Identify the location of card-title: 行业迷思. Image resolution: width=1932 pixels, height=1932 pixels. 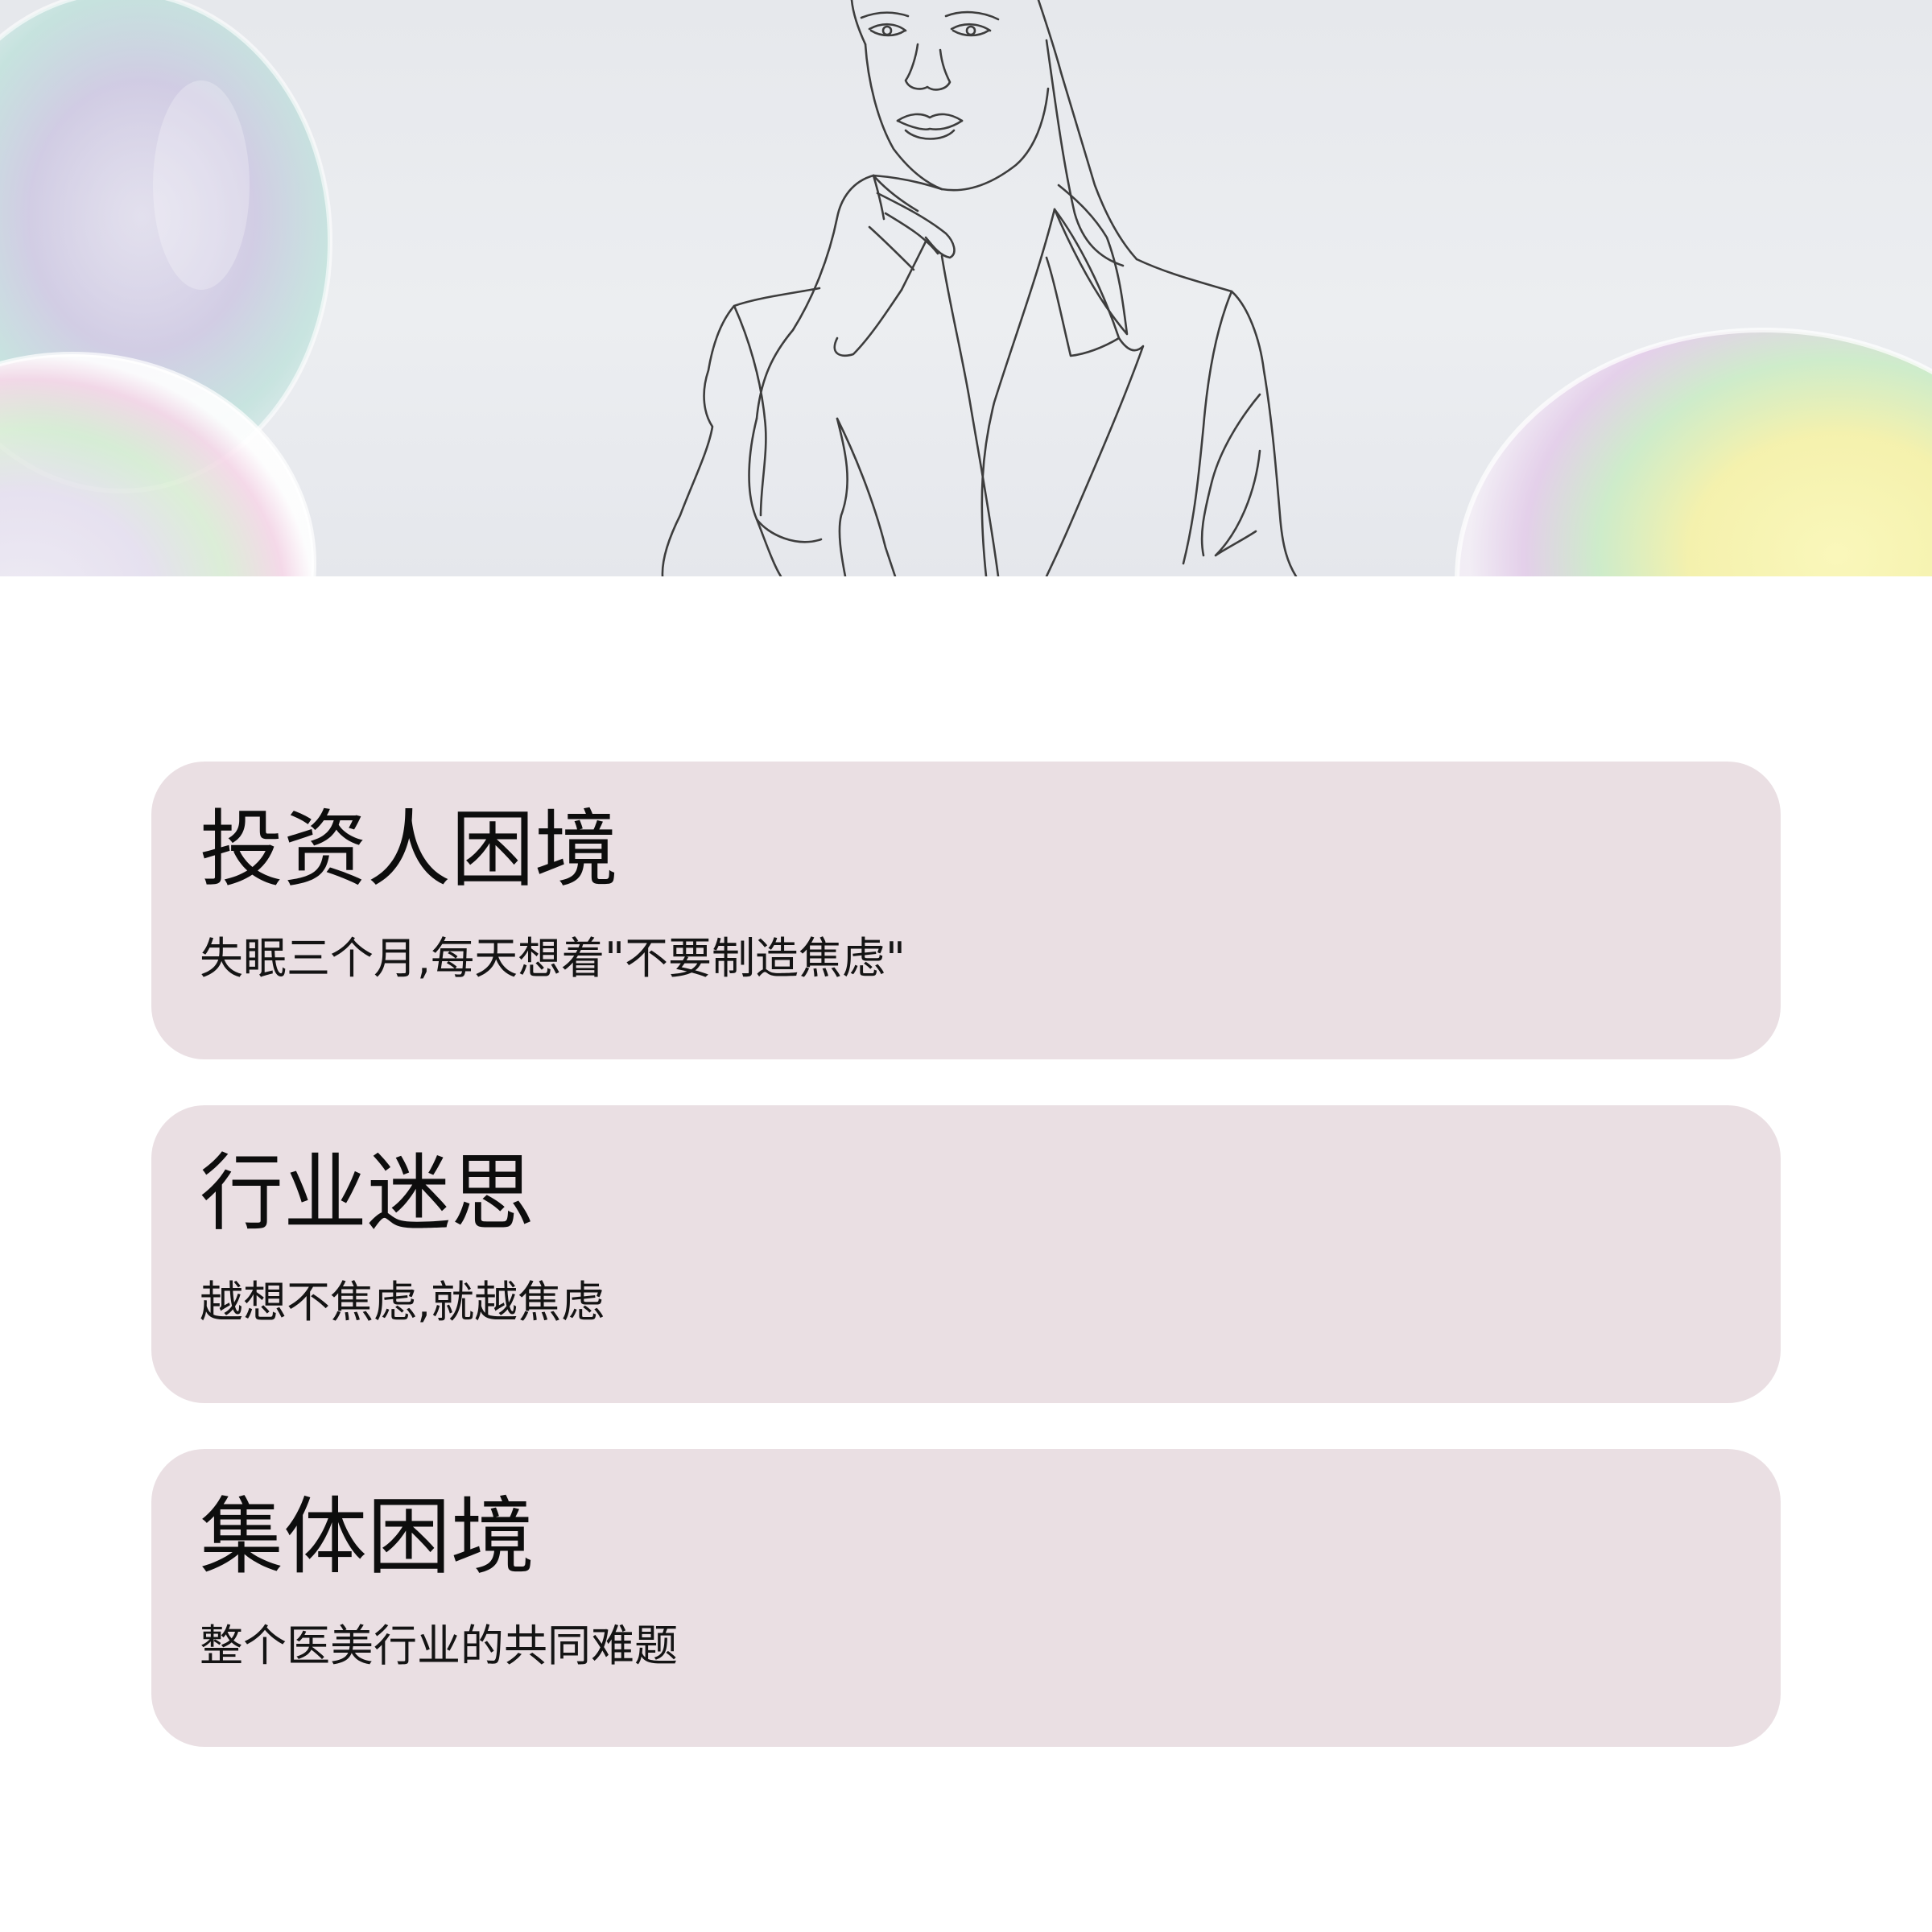
(367, 1193).